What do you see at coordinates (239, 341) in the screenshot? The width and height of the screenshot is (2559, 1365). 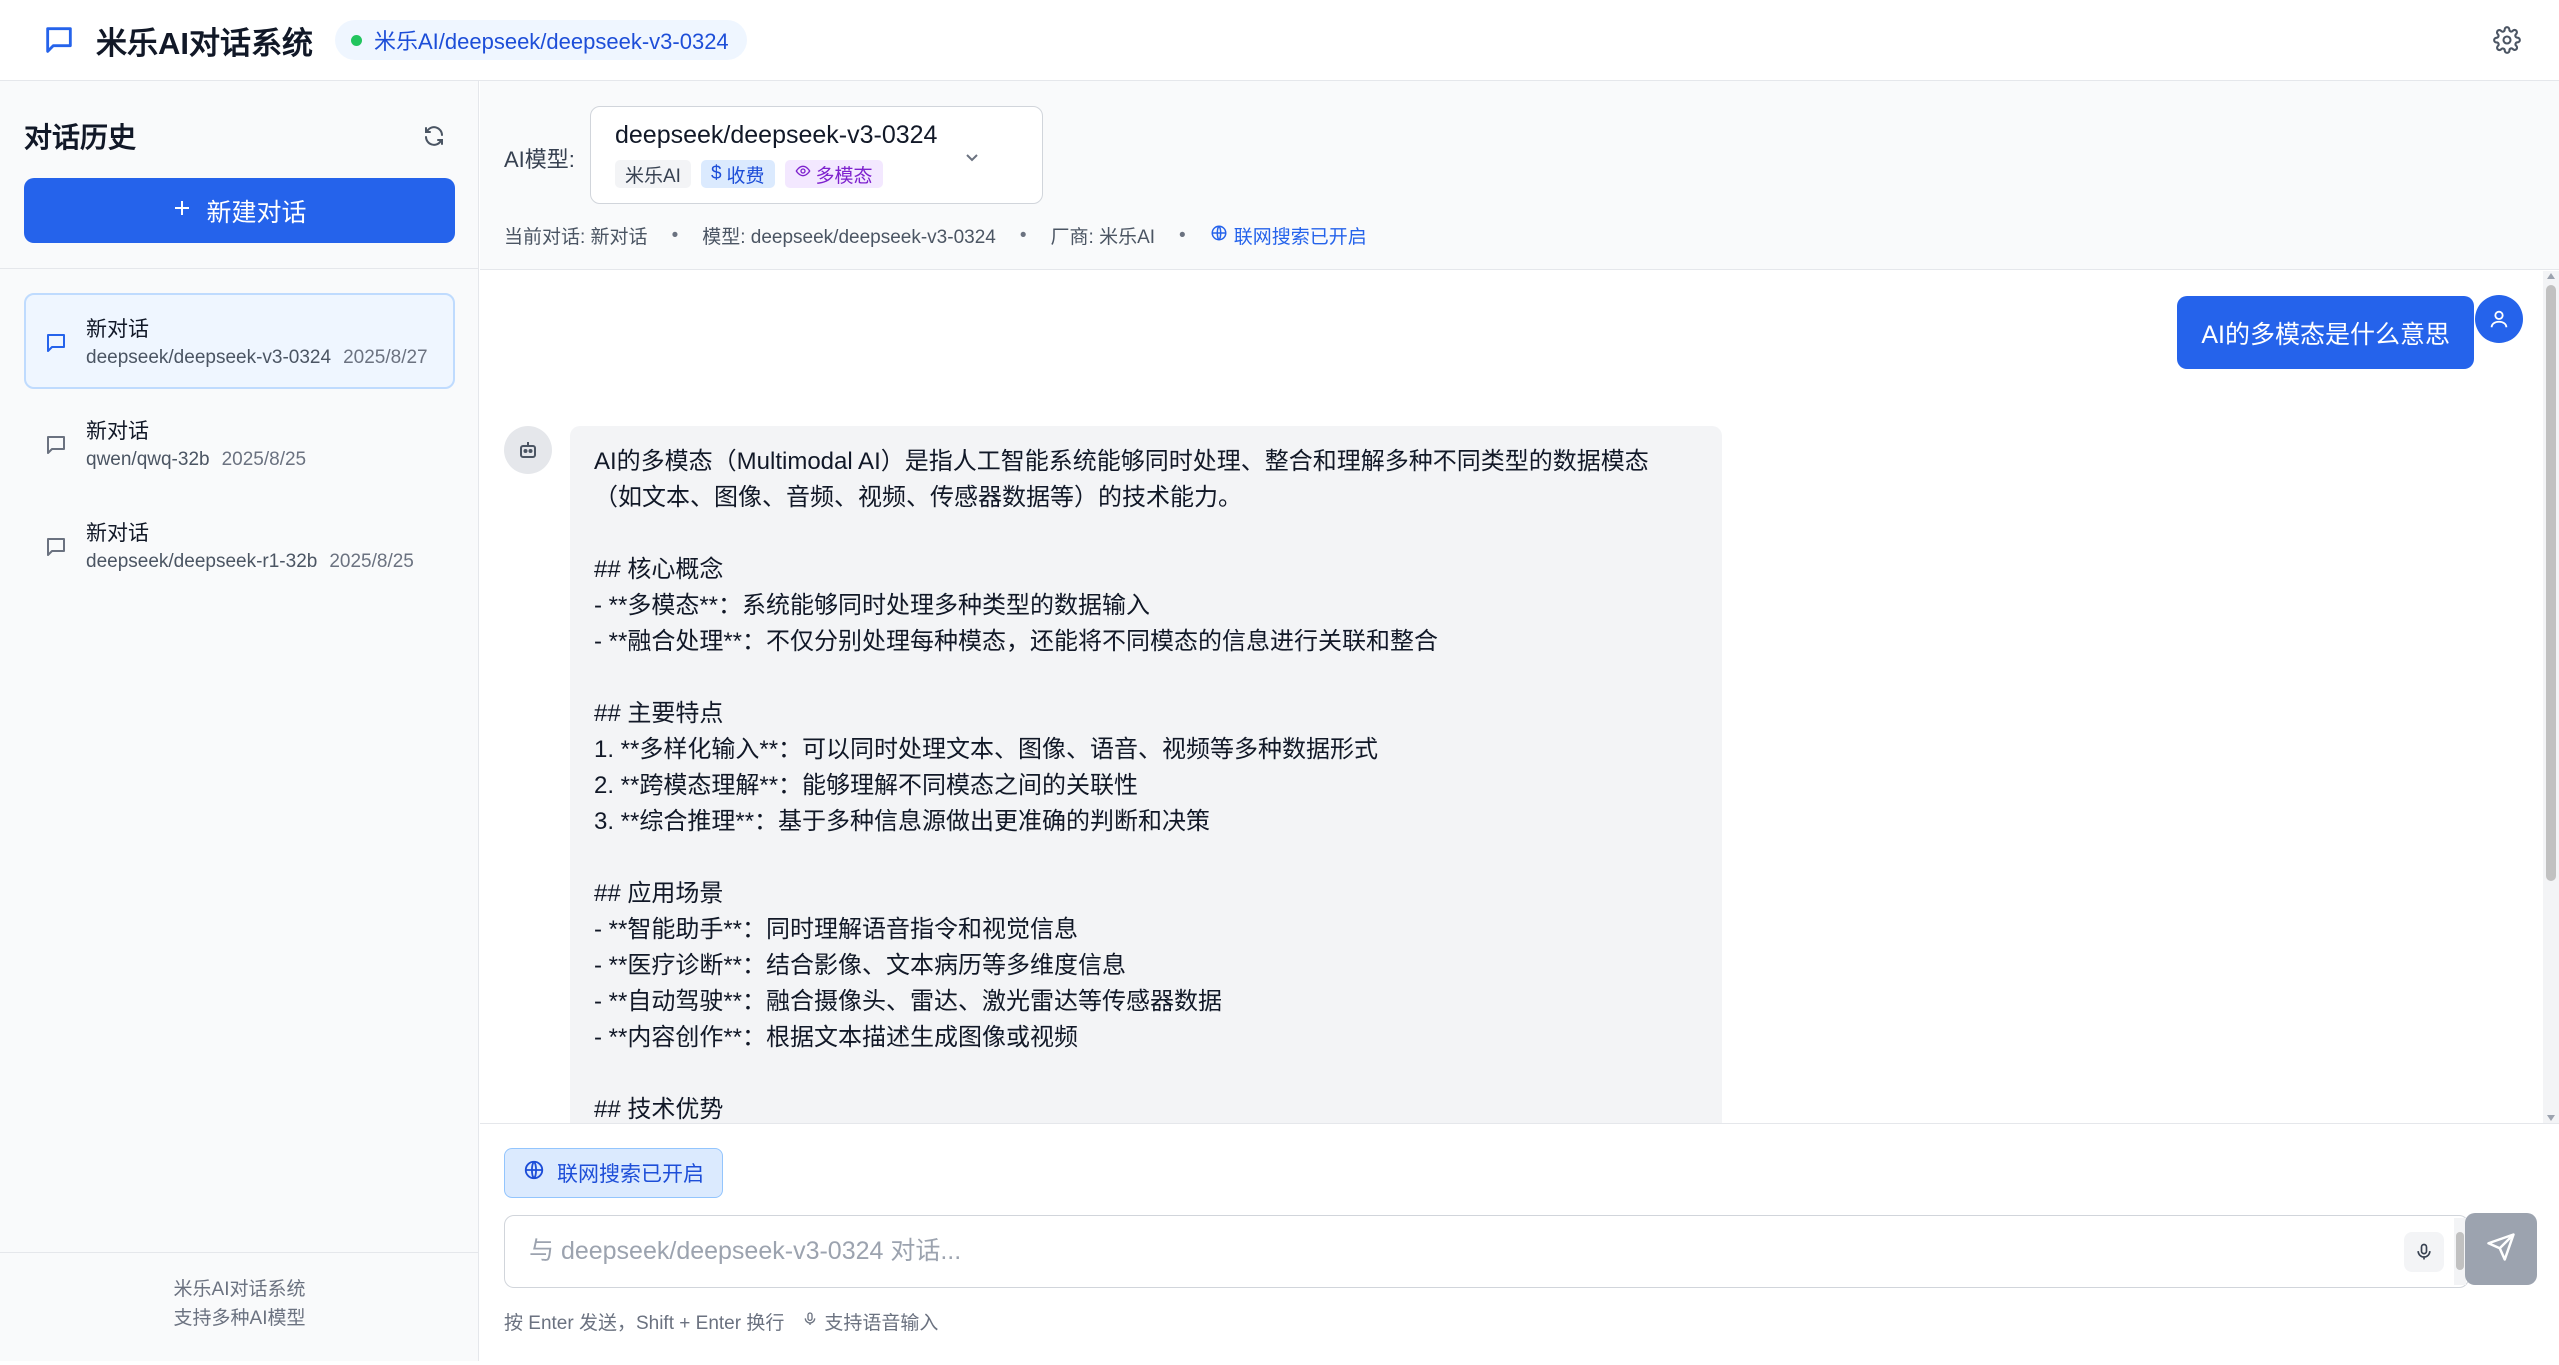 I see `conversation-item-active: 新对话 deepseek/deepseek-v3-0324 2025/8/27` at bounding box center [239, 341].